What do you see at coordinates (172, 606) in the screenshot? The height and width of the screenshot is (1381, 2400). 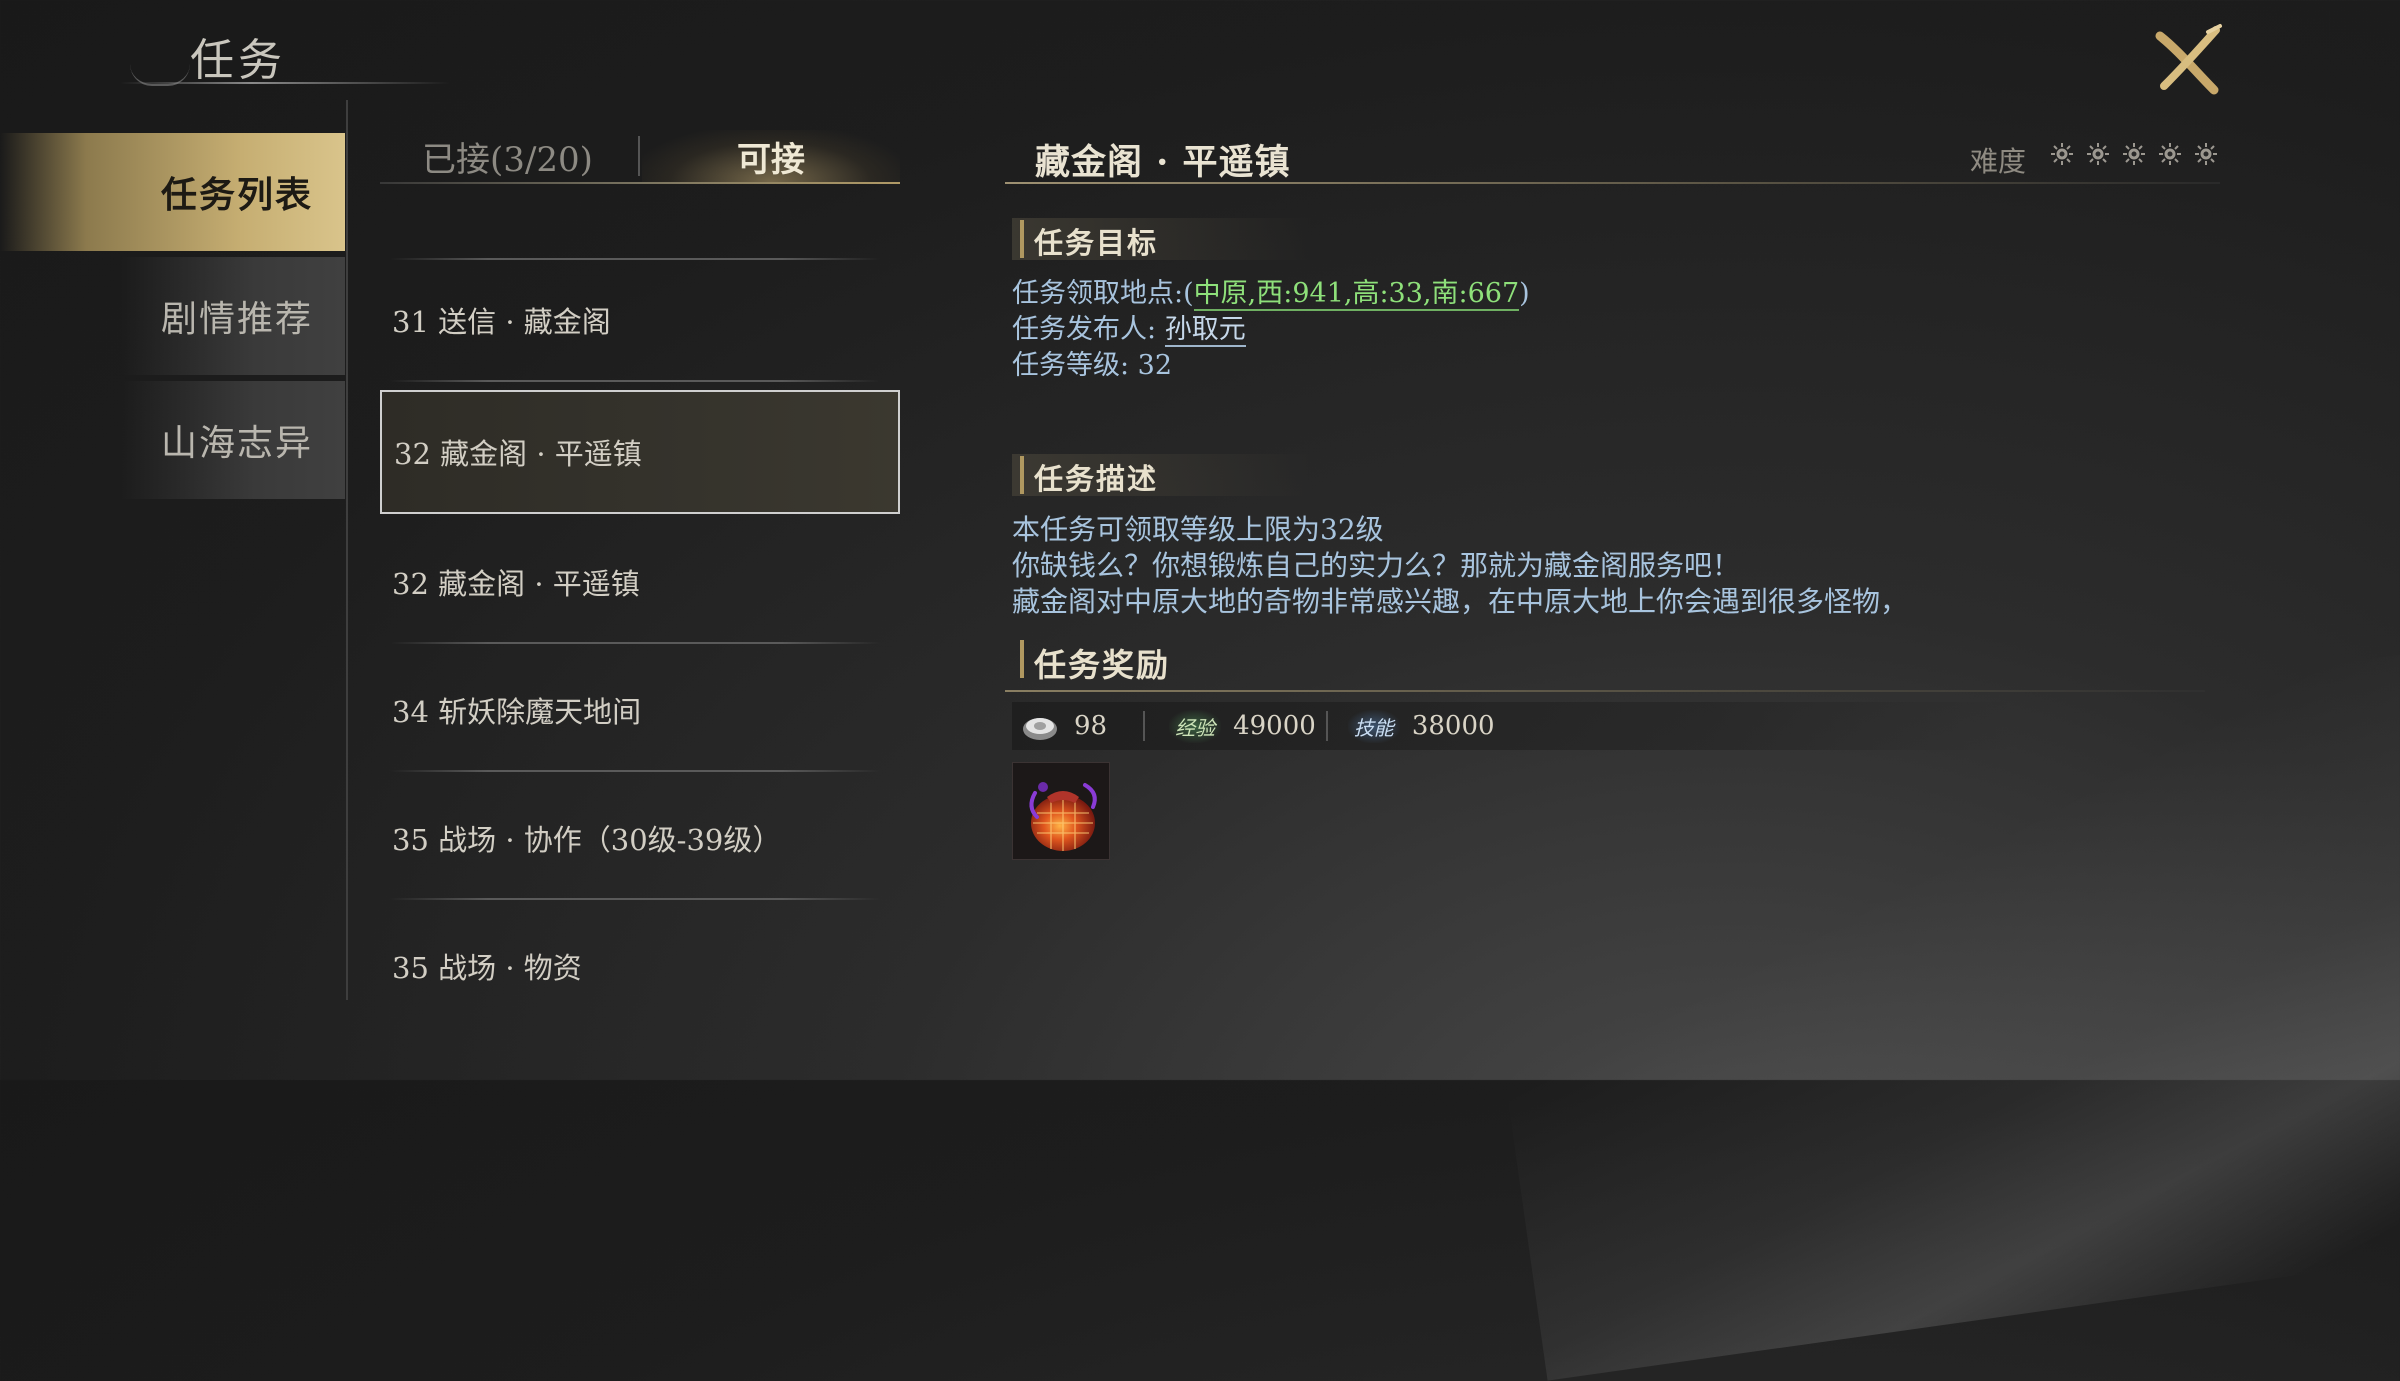 I see `category-menu: 任务列表 剧情推荐 山海志异` at bounding box center [172, 606].